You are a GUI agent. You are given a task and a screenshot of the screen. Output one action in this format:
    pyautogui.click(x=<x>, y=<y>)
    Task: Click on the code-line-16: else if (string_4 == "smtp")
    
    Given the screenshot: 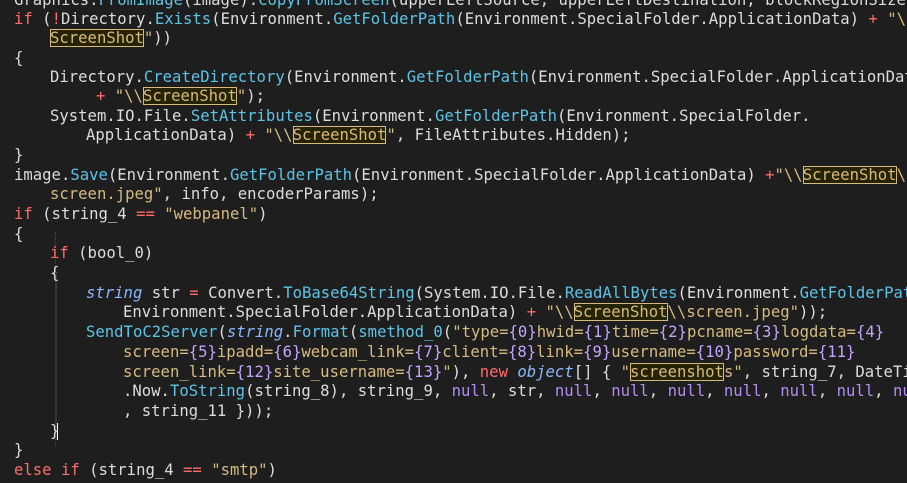 What is the action you would take?
    pyautogui.click(x=145, y=470)
    